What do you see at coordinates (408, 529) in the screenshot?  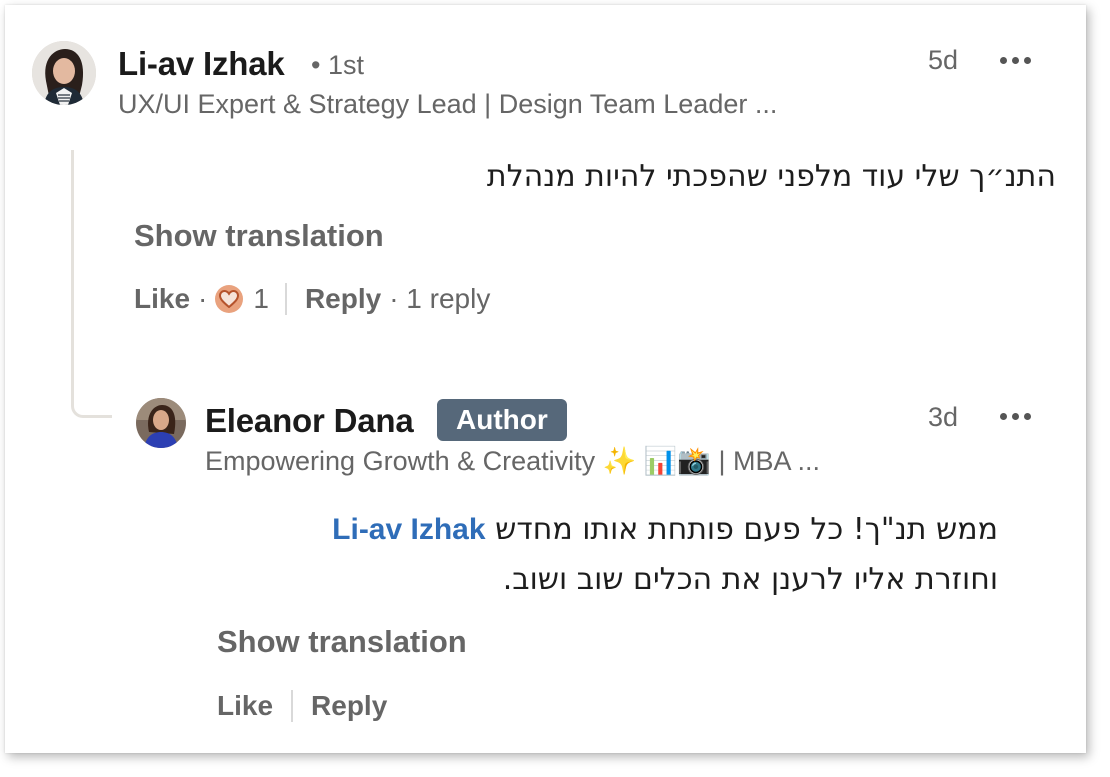 I see `mention-link: Li-av Izhak` at bounding box center [408, 529].